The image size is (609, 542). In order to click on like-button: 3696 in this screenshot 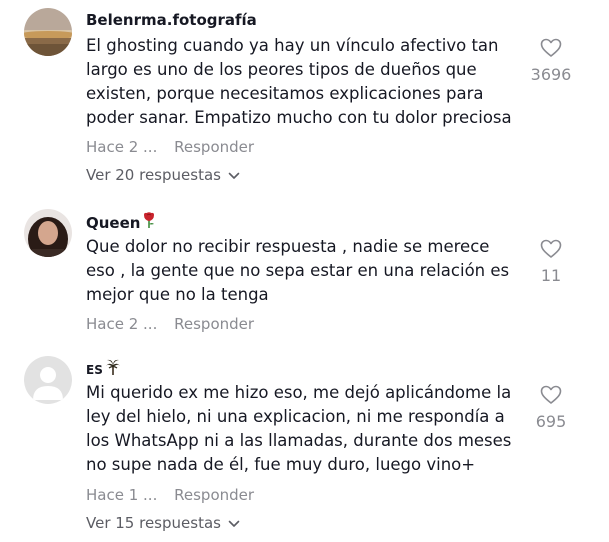, I will do `click(551, 61)`.